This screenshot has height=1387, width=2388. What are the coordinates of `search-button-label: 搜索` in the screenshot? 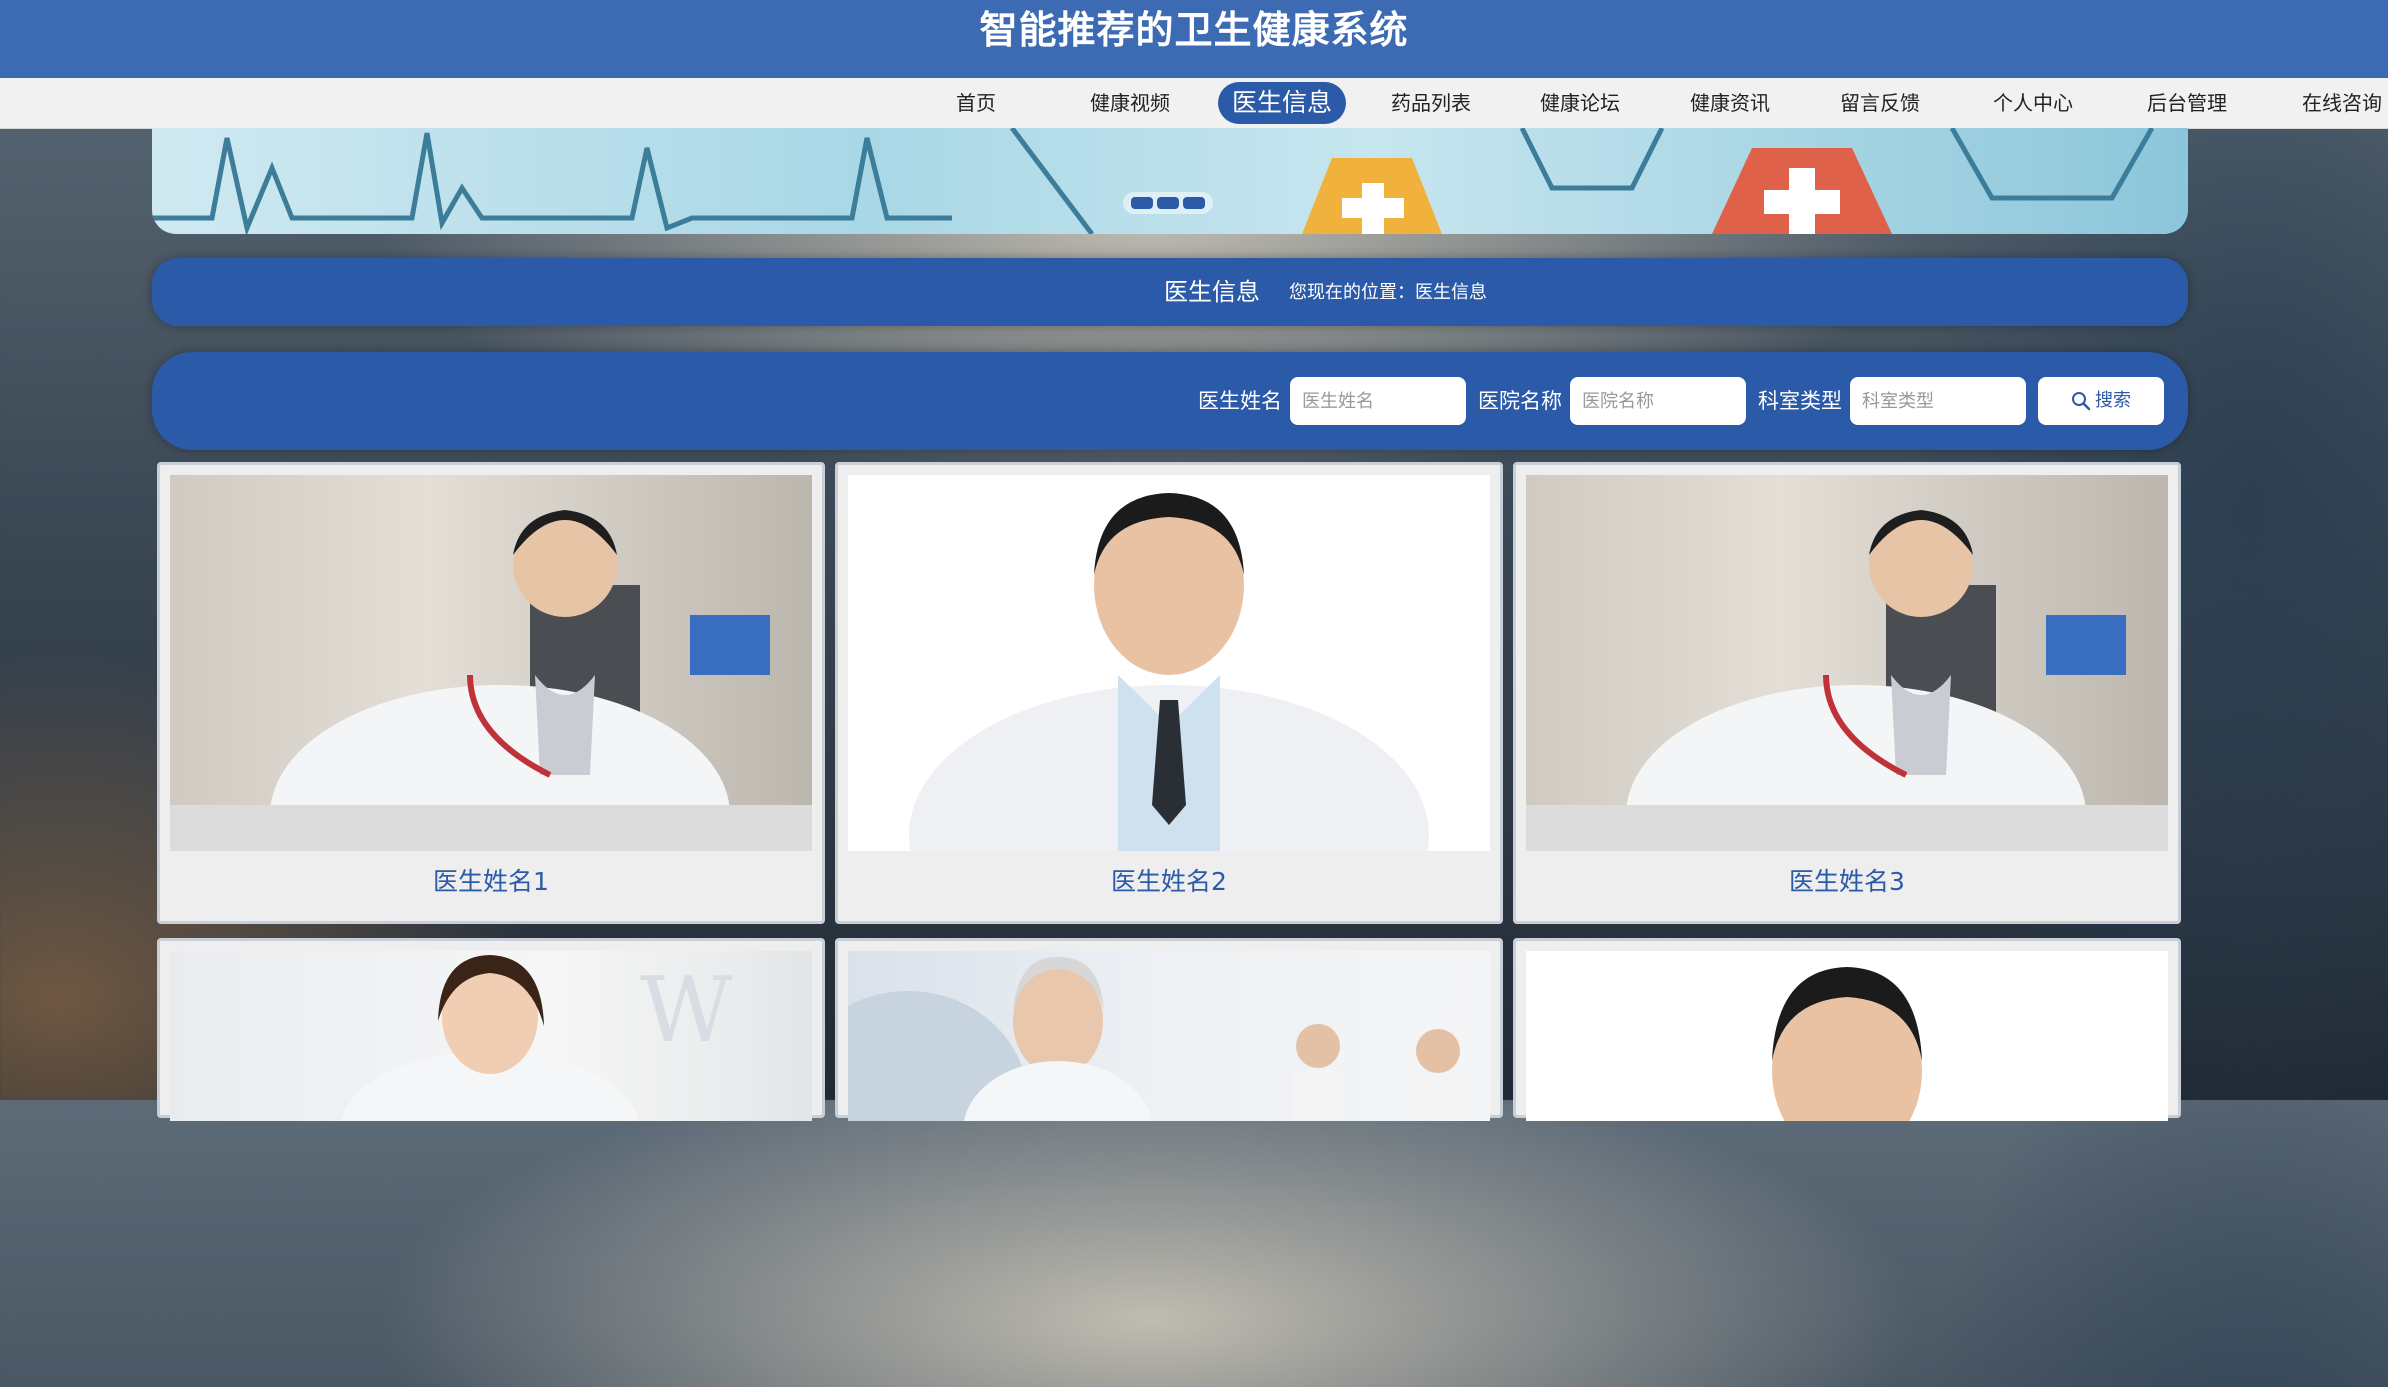 It's located at (2113, 400).